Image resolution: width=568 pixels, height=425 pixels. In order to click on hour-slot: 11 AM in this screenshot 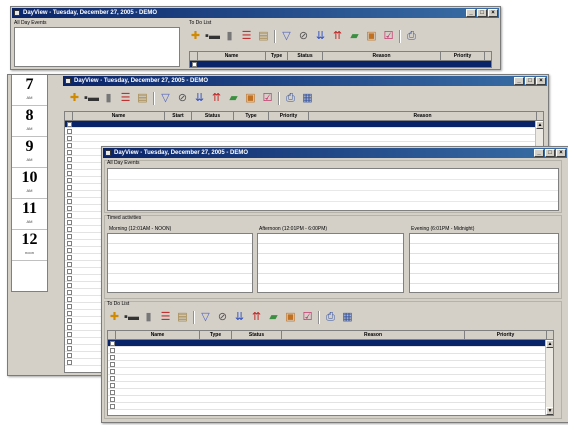, I will do `click(29, 214)`.